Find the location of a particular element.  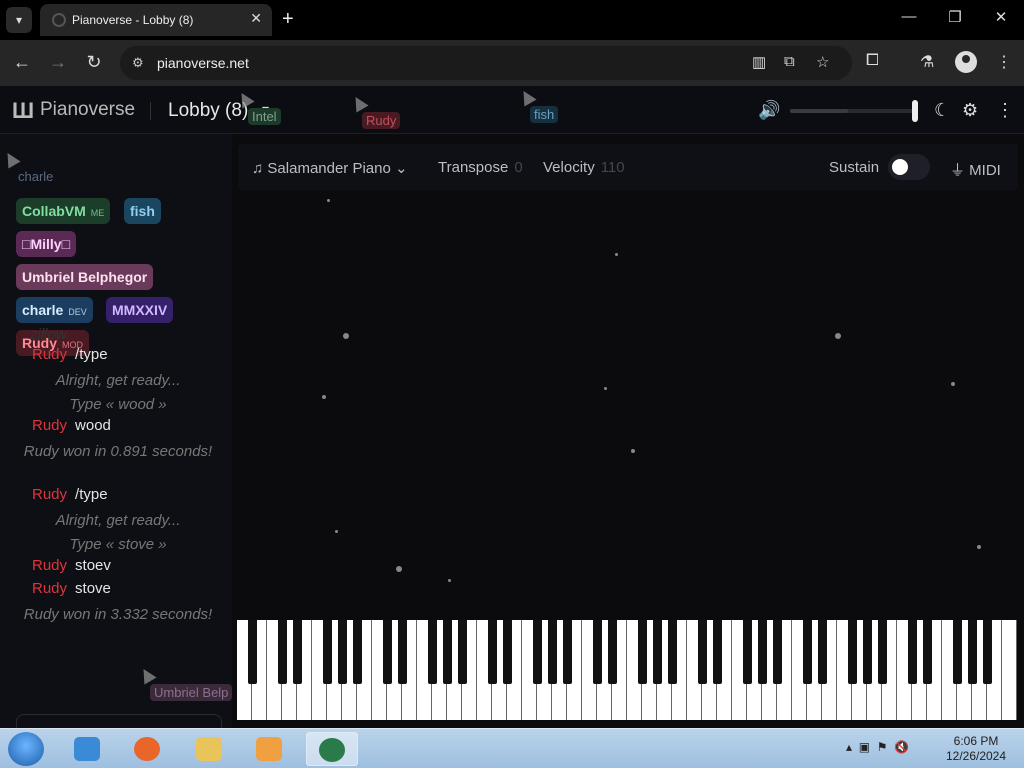

user-pill: fish is located at coordinates (142, 211).